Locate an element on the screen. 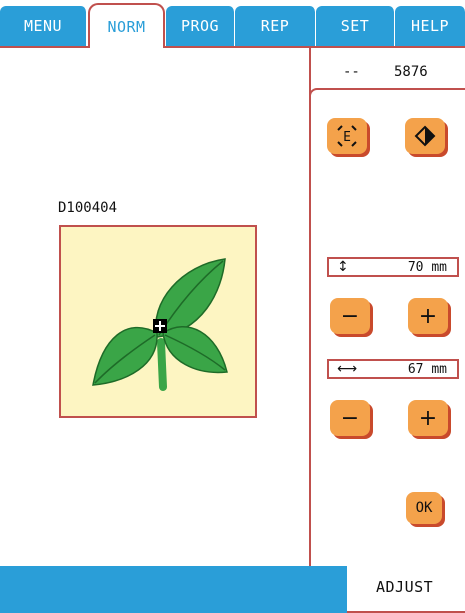 Image resolution: width=465 pixels, height=613 pixels. svg-text: E is located at coordinates (347, 137).